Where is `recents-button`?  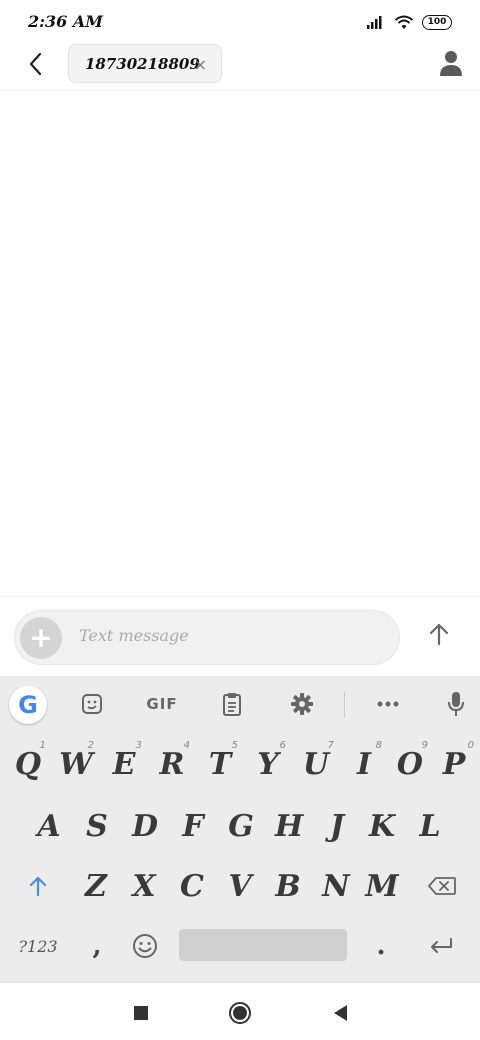
recents-button is located at coordinates (141, 1013).